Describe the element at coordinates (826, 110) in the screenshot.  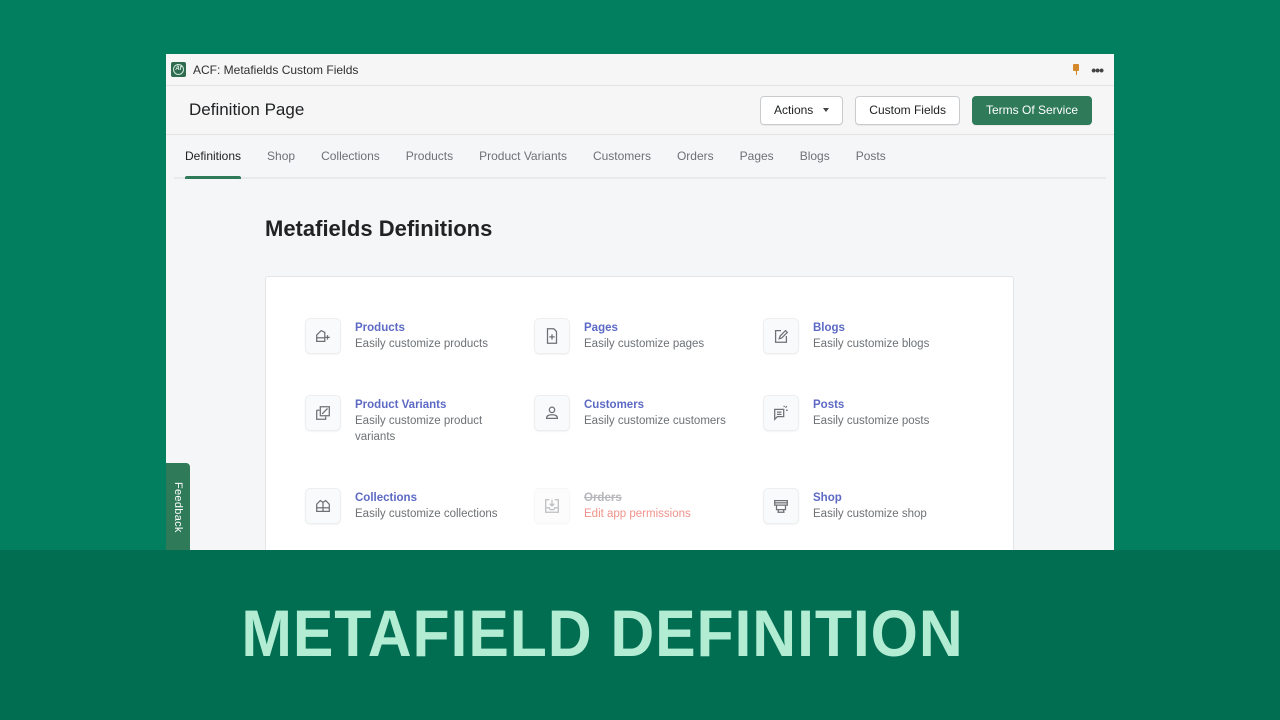
I see `caret-down-icon` at that location.